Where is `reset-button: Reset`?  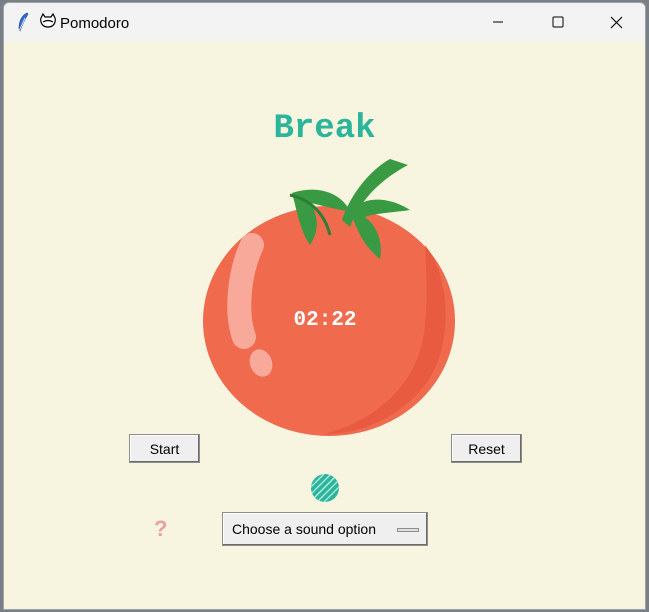
reset-button: Reset is located at coordinates (486, 448).